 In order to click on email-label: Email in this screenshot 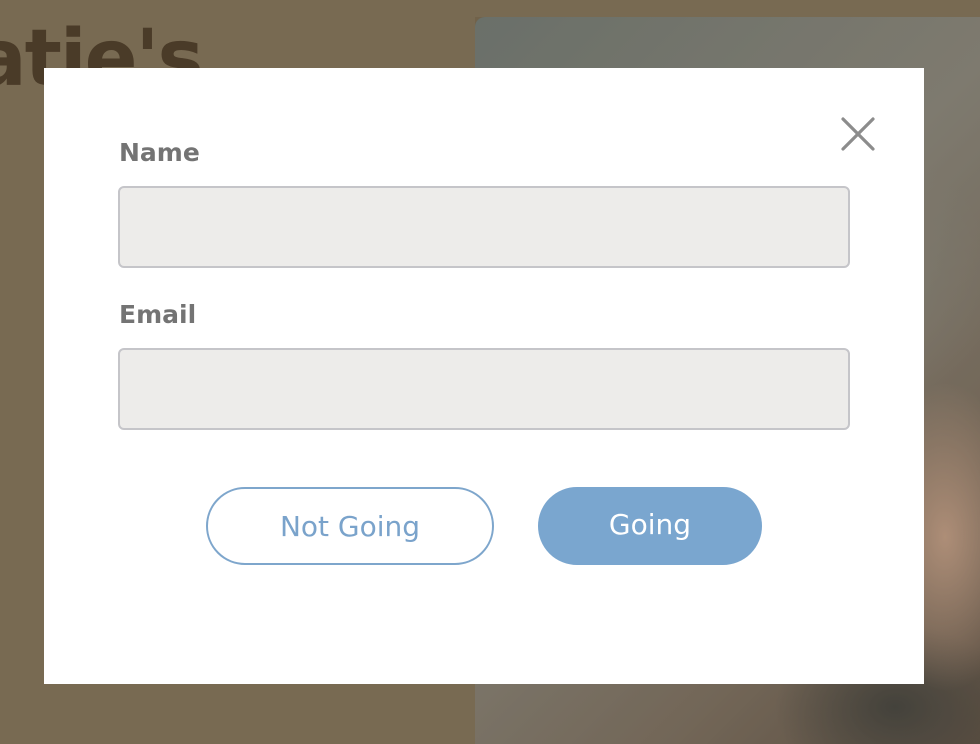, I will do `click(158, 314)`.